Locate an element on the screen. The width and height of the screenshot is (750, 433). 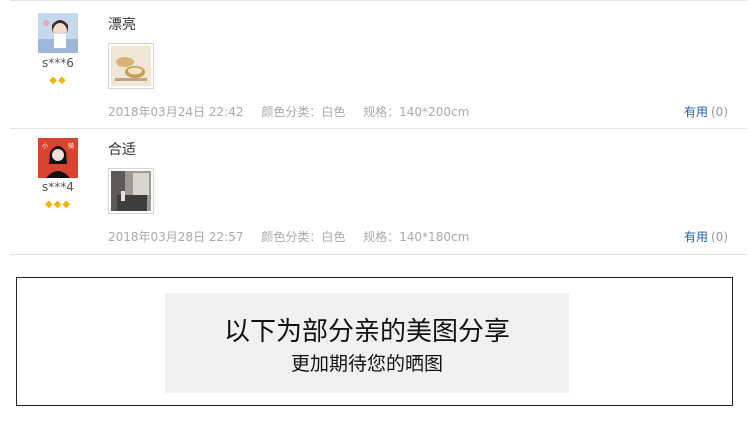
banner-subtitle: 更加期待您的晒图 is located at coordinates (366, 364).